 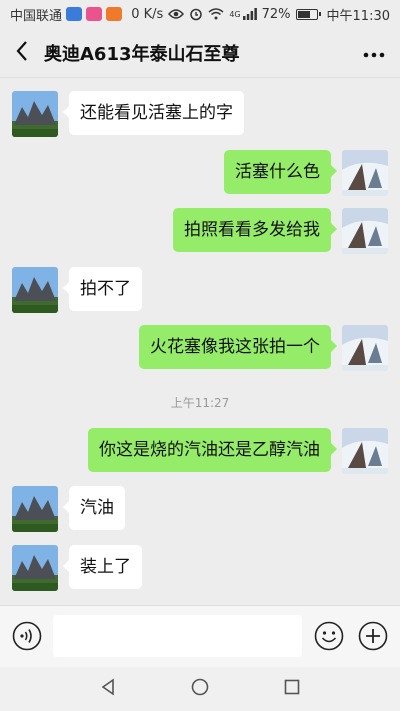 I want to click on battery-icon, so click(x=308, y=14).